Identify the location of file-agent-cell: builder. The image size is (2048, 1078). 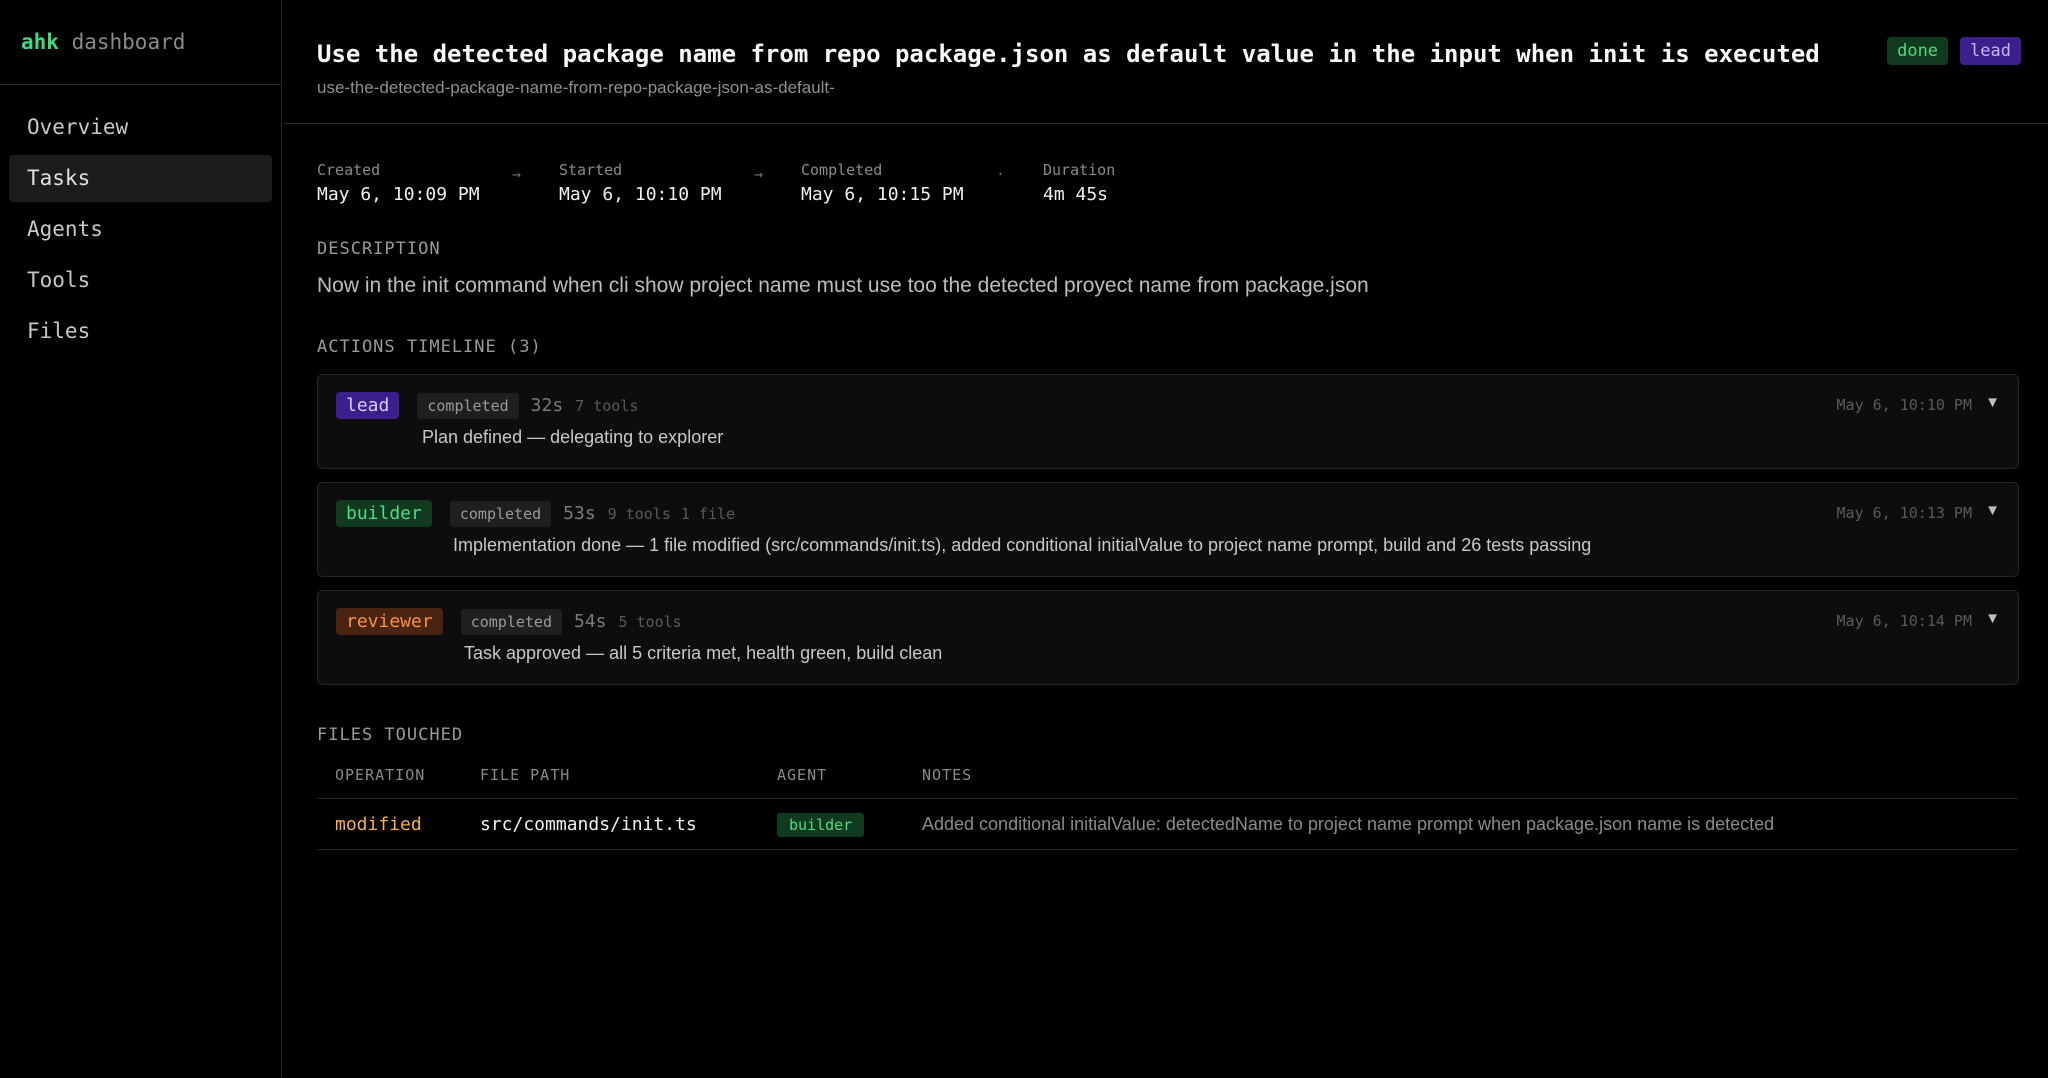
(831, 824).